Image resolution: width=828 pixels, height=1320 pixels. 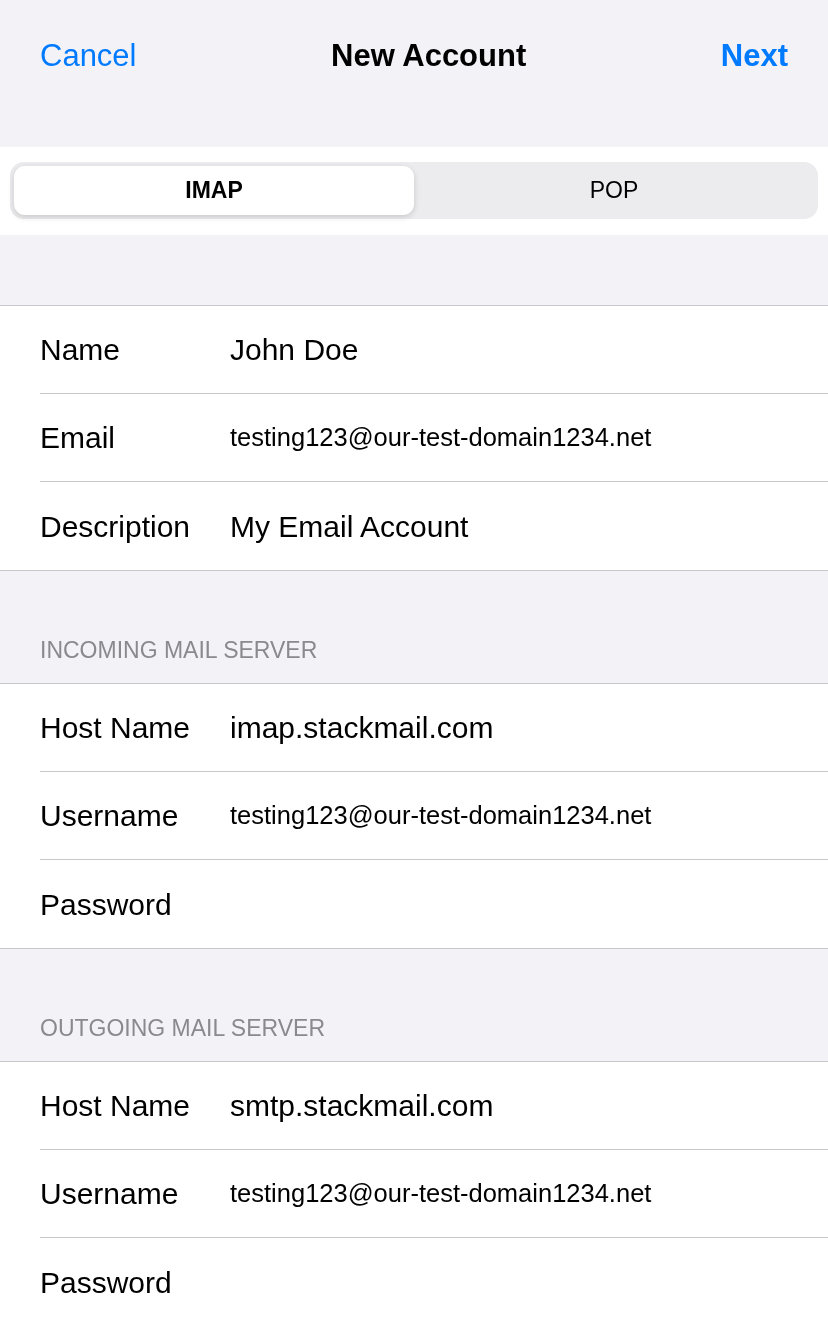 I want to click on input-field: smtp.stackmail.com, so click(x=520, y=1105).